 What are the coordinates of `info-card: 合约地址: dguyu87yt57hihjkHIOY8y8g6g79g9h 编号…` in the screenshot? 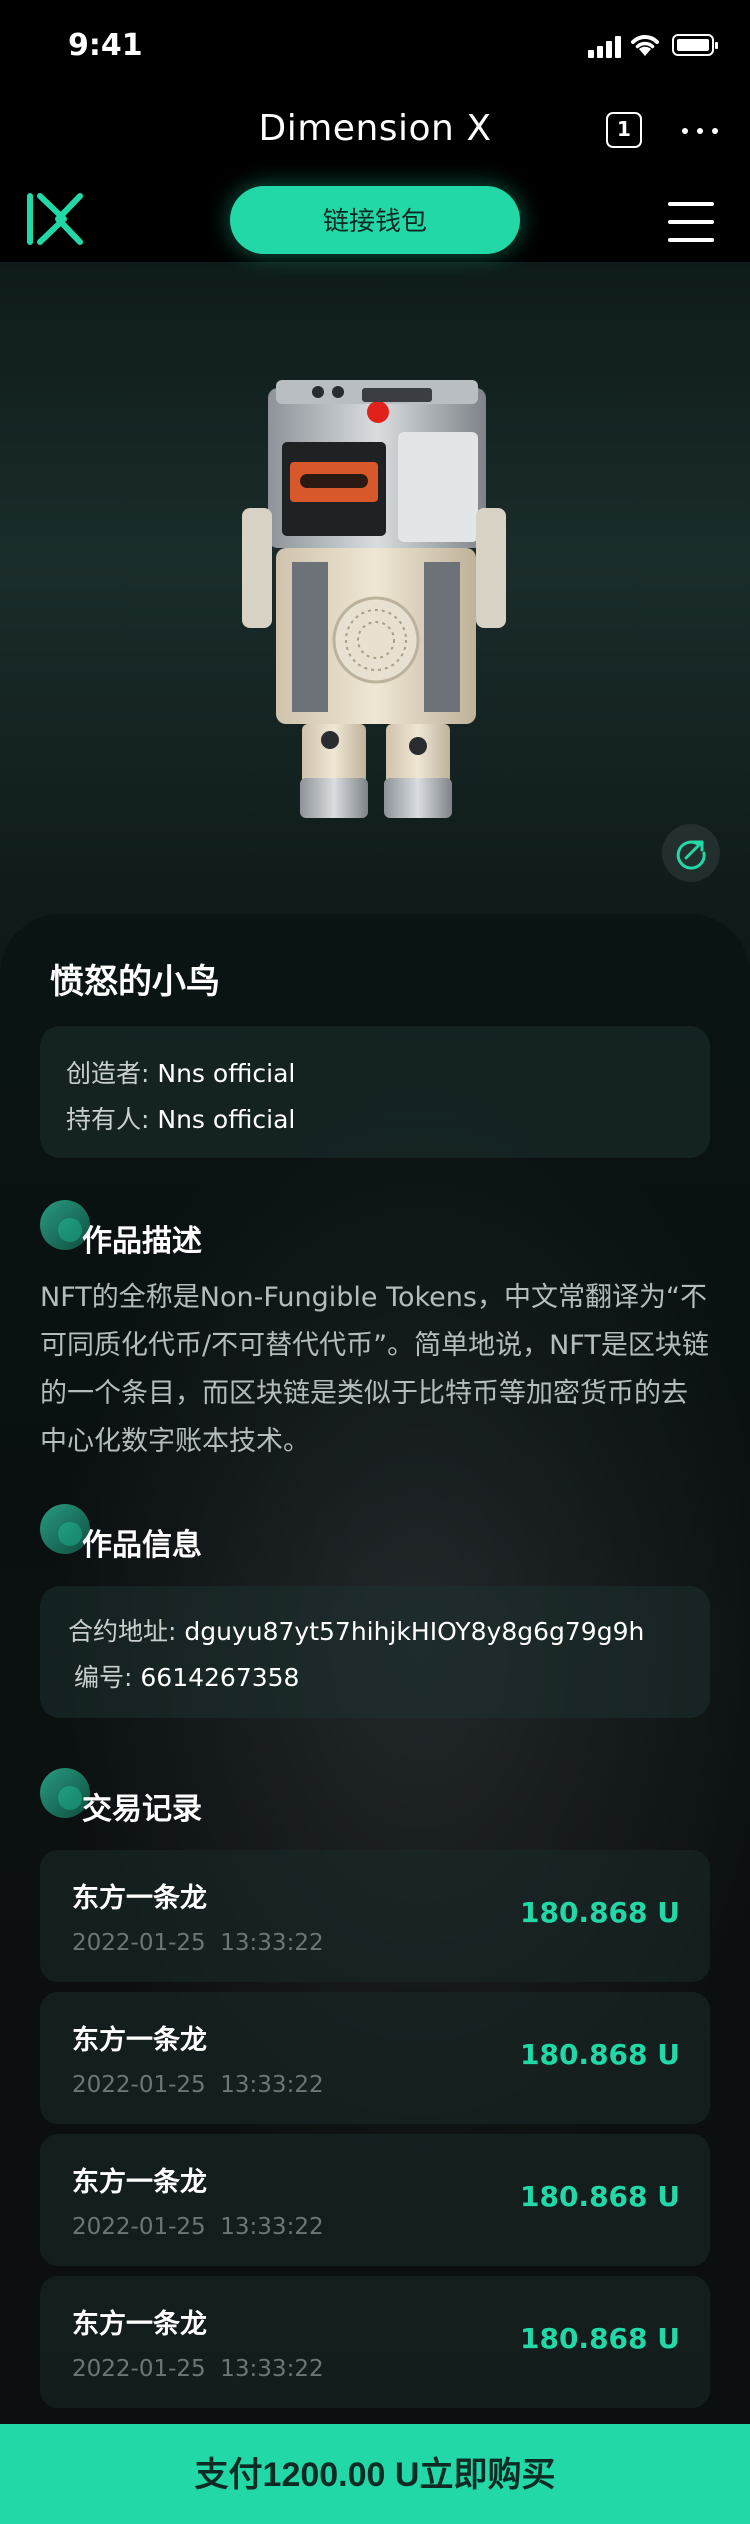 It's located at (375, 1652).